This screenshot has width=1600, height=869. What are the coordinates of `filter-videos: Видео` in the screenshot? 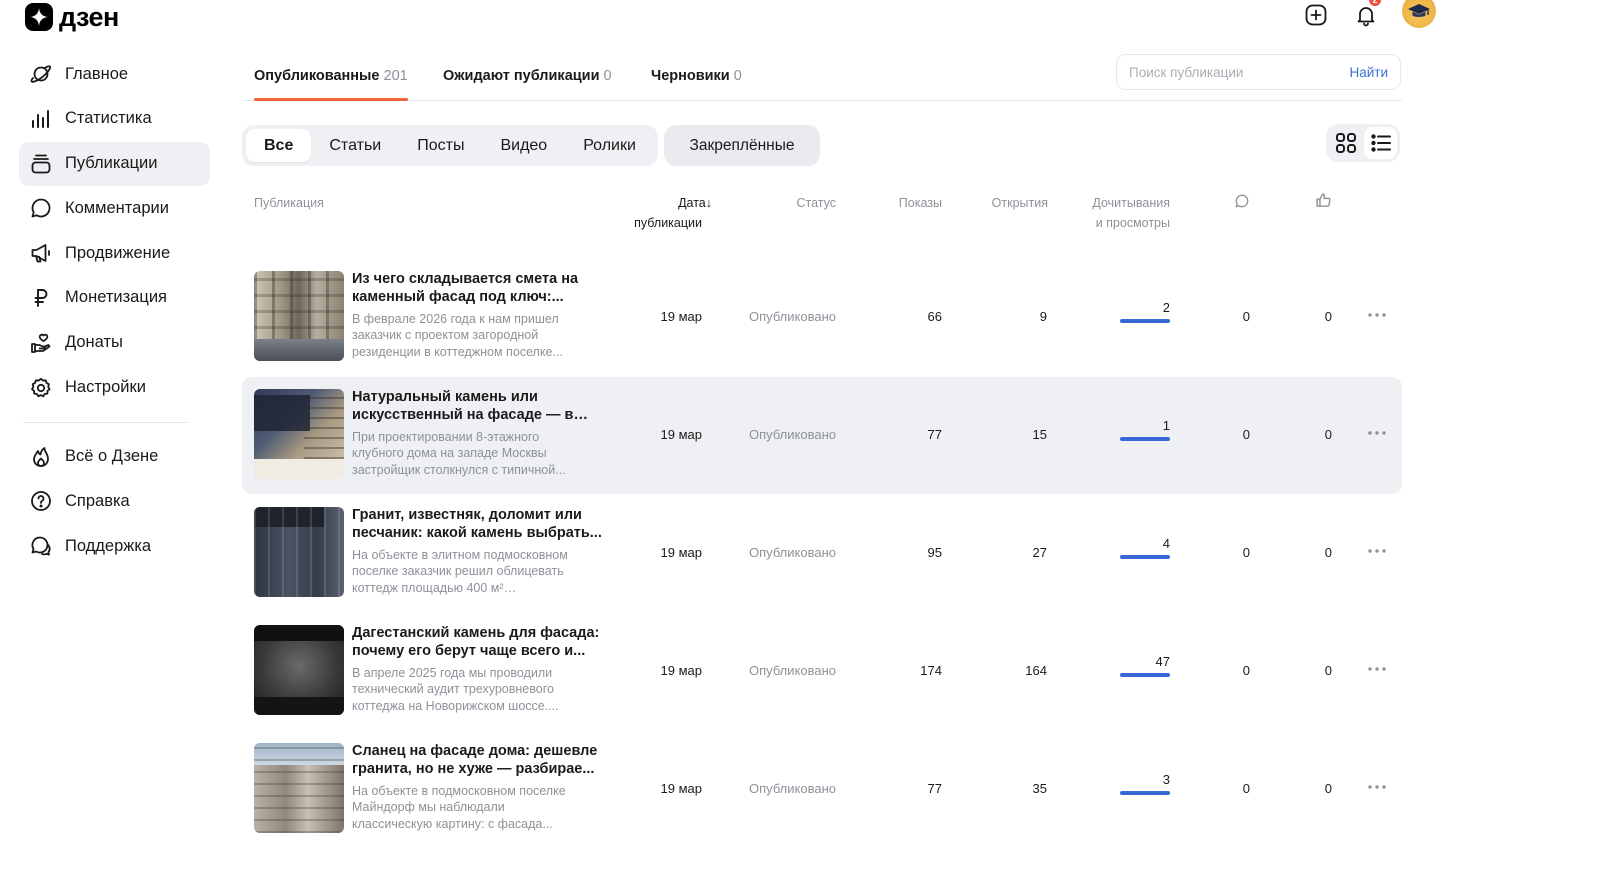 It's located at (523, 145).